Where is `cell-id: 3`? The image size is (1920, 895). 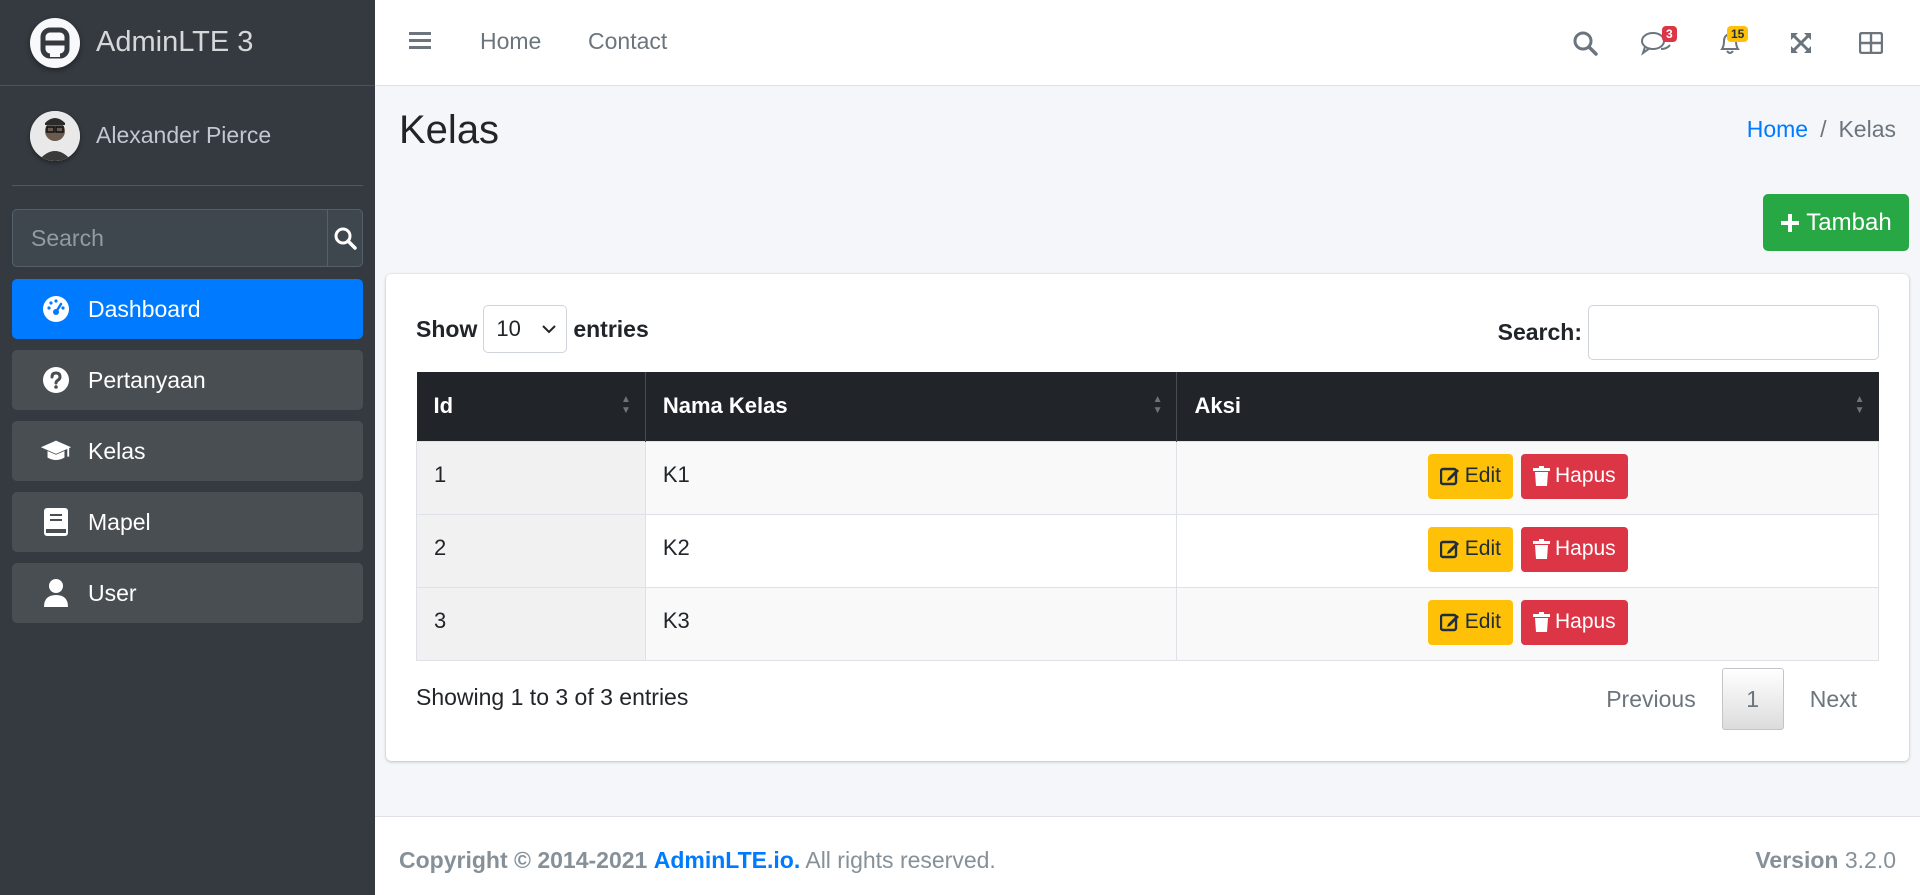
cell-id: 3 is located at coordinates (531, 623).